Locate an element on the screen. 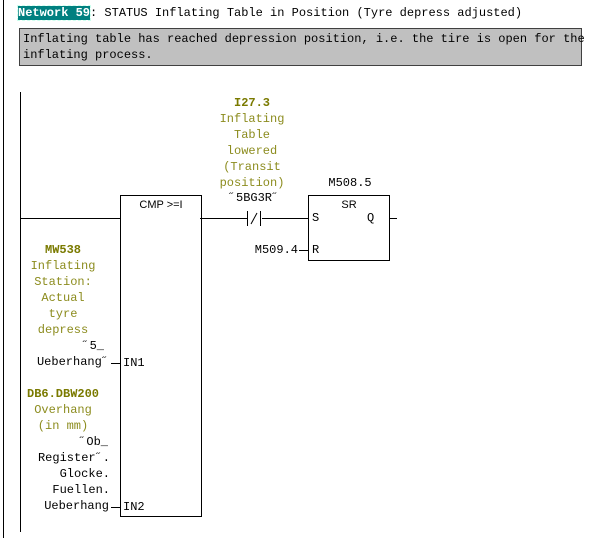  contact-comment-3: (Transit is located at coordinates (252, 167).